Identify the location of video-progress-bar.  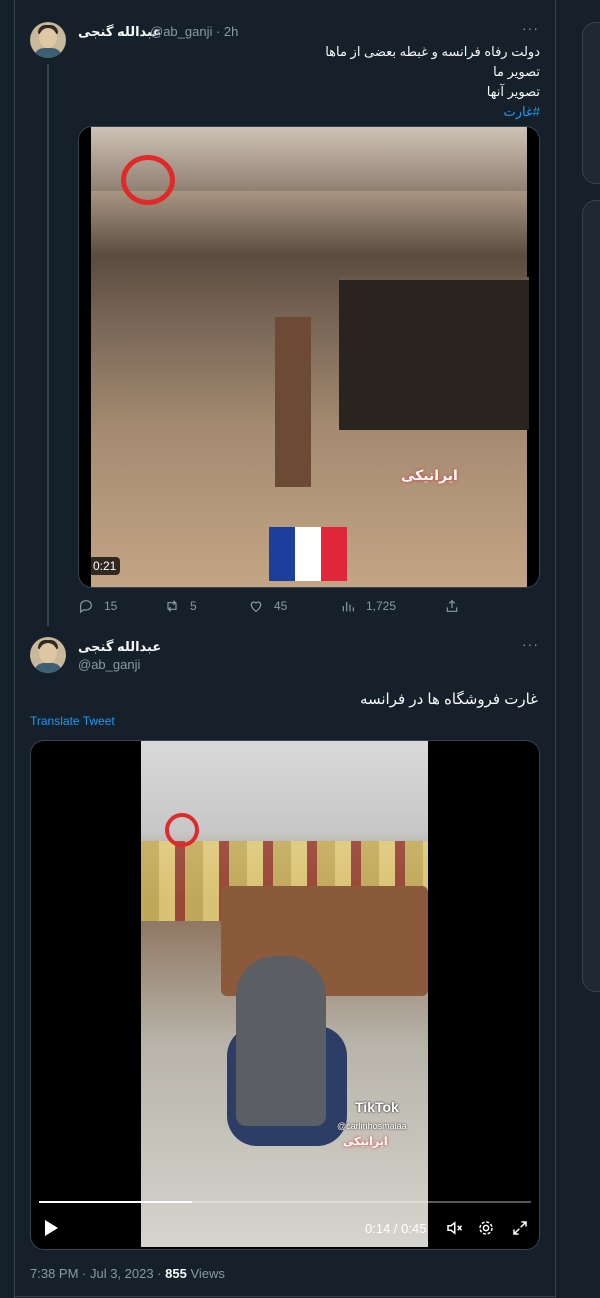
(285, 1202).